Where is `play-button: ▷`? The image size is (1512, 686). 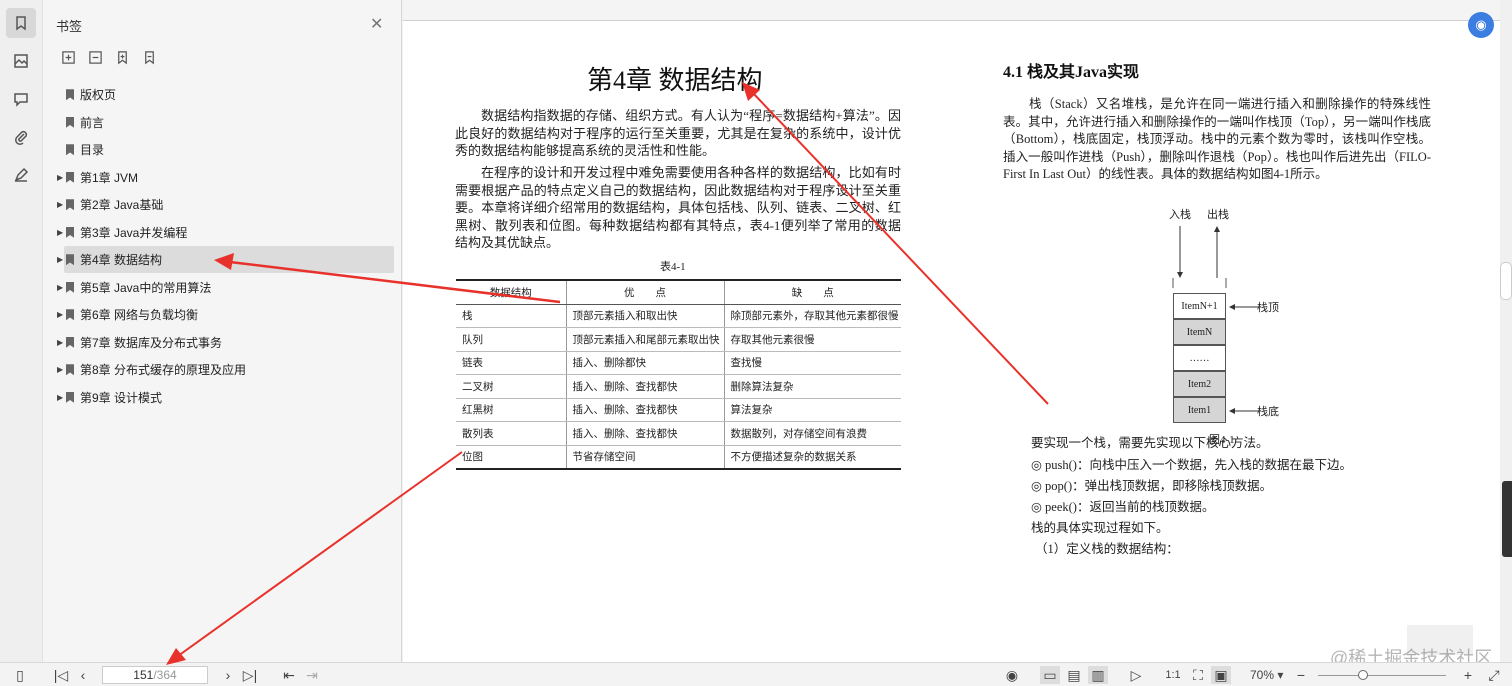
play-button: ▷ is located at coordinates (1136, 675).